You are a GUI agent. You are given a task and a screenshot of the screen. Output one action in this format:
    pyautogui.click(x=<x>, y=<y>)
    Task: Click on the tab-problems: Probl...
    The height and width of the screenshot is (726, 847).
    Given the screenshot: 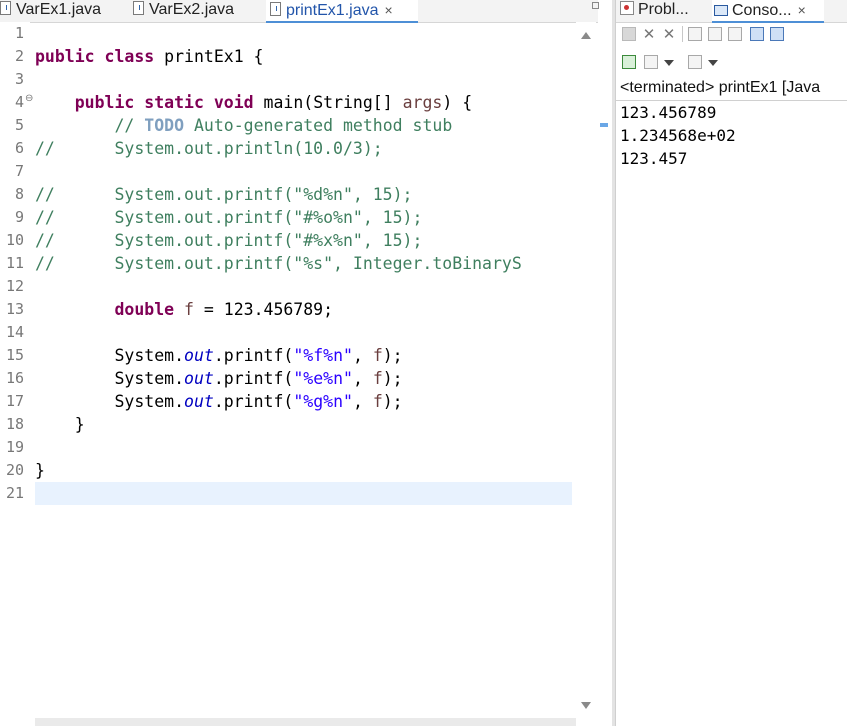 What is the action you would take?
    pyautogui.click(x=662, y=11)
    